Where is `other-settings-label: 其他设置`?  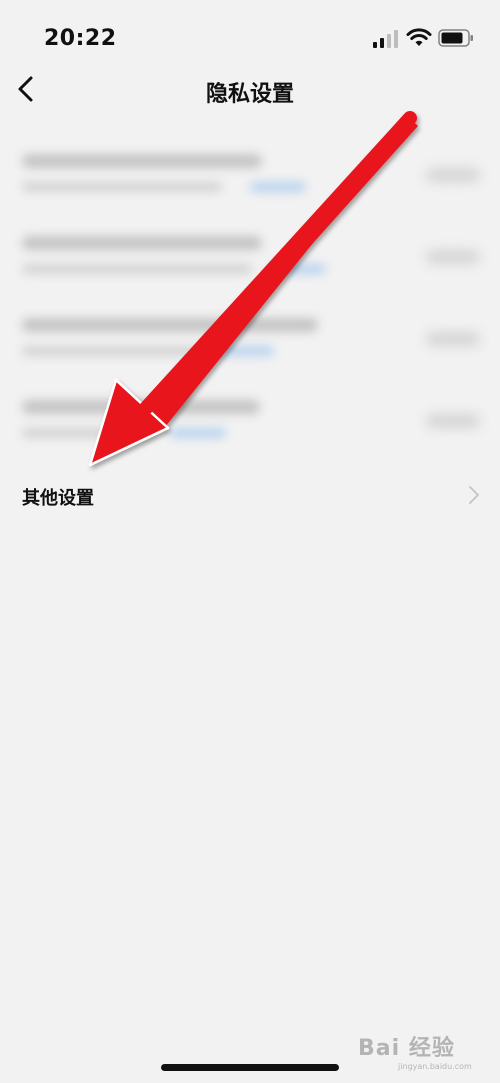 other-settings-label: 其他设置 is located at coordinates (58, 498).